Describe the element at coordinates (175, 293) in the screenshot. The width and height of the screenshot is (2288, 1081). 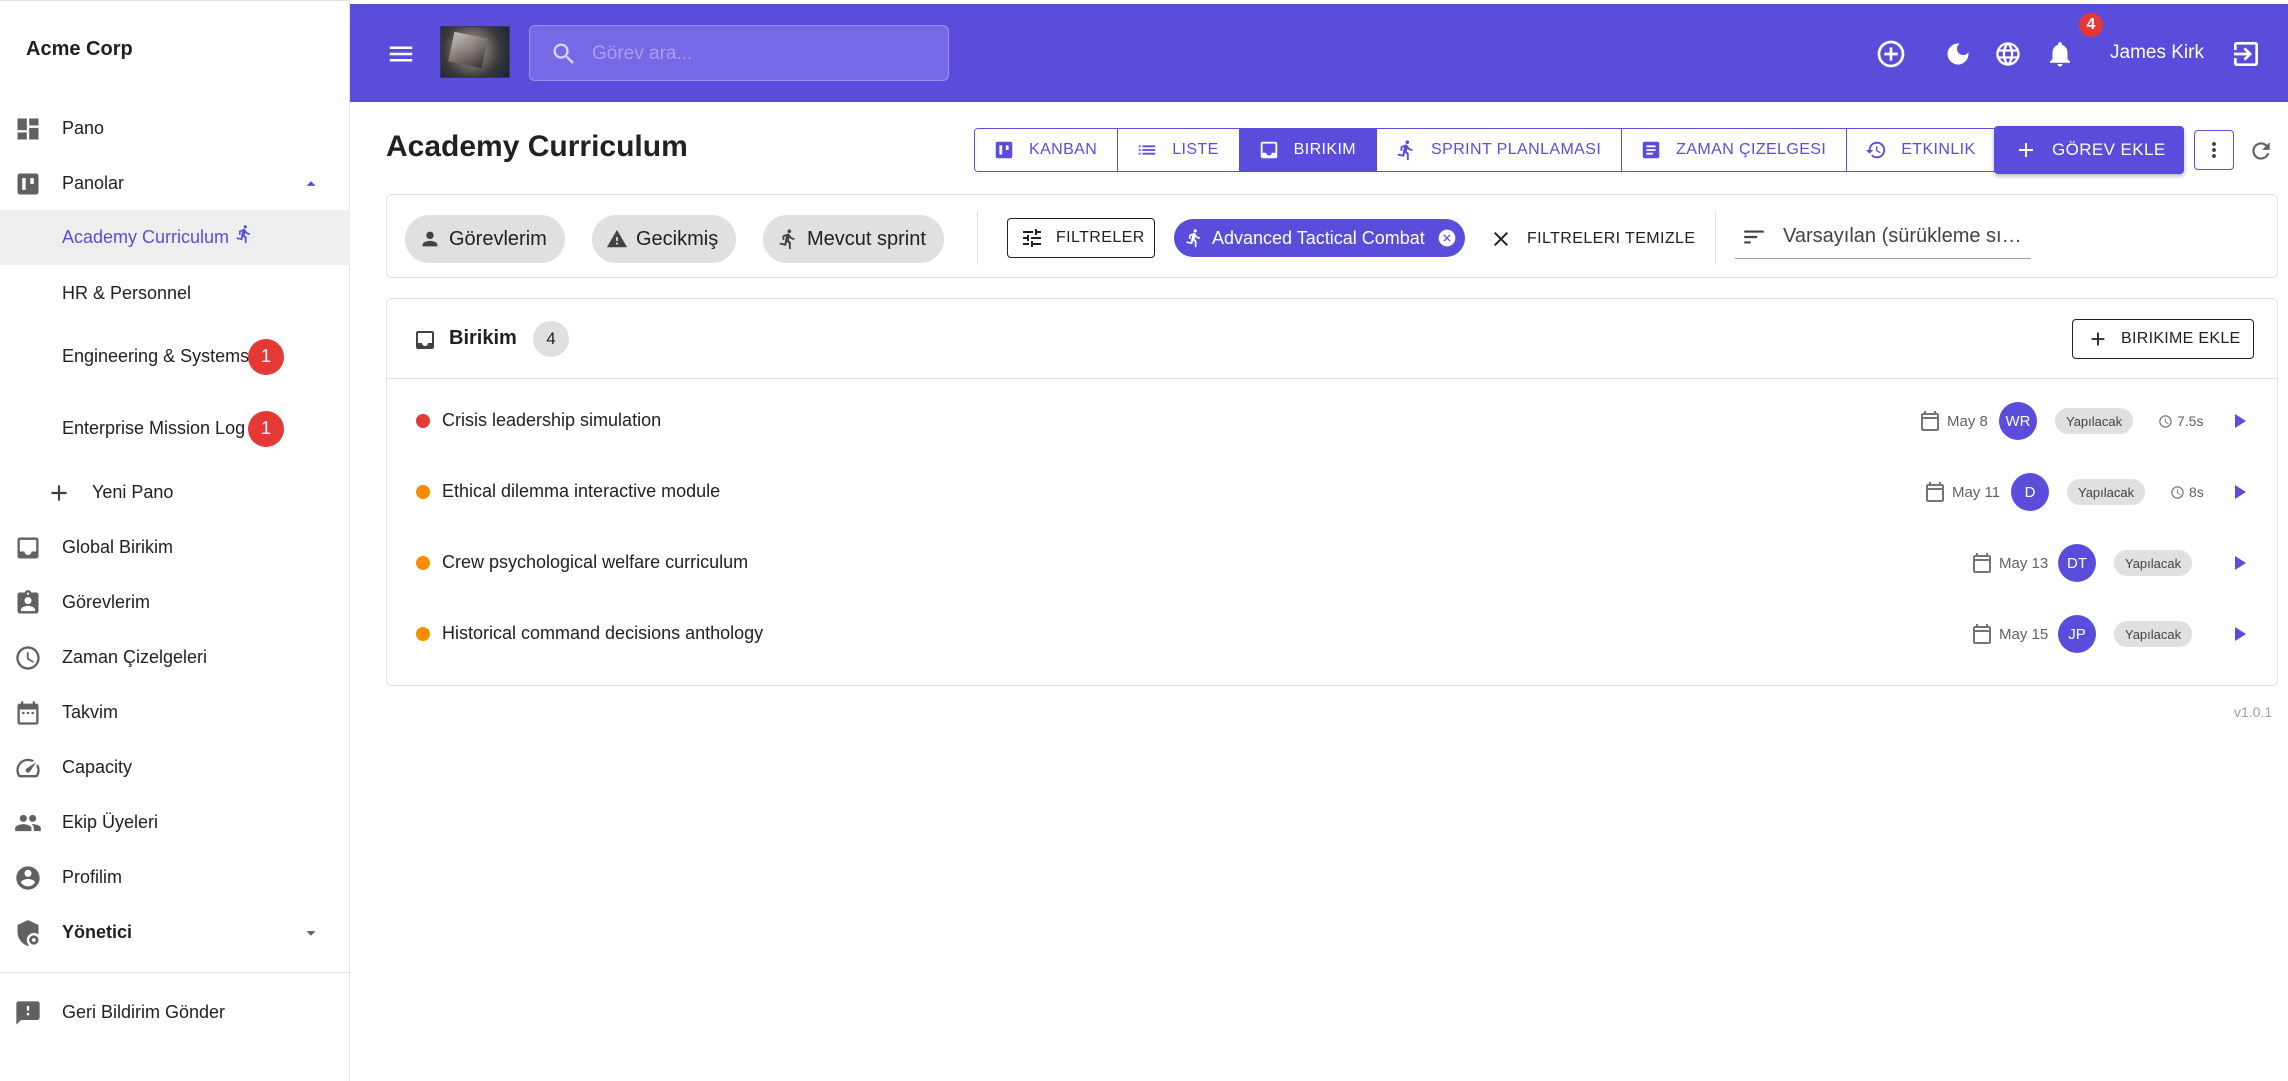
I see `sidebar-item-hr-personnel: HR & Personnel` at that location.